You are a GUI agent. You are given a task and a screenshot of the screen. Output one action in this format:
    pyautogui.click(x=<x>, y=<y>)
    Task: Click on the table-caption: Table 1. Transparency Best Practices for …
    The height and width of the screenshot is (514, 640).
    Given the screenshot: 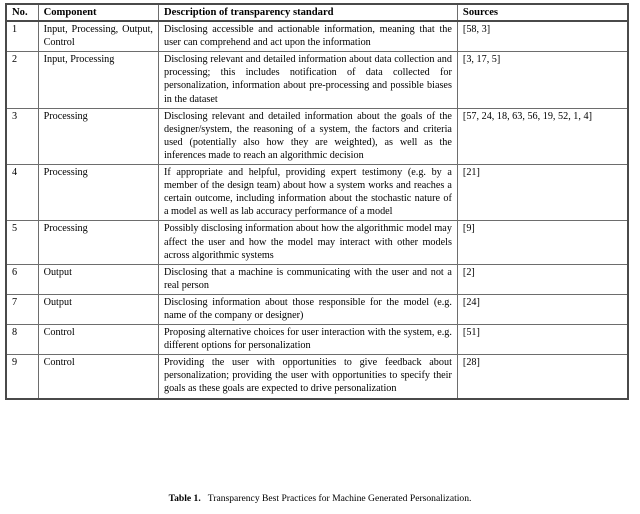 What is the action you would take?
    pyautogui.click(x=320, y=499)
    